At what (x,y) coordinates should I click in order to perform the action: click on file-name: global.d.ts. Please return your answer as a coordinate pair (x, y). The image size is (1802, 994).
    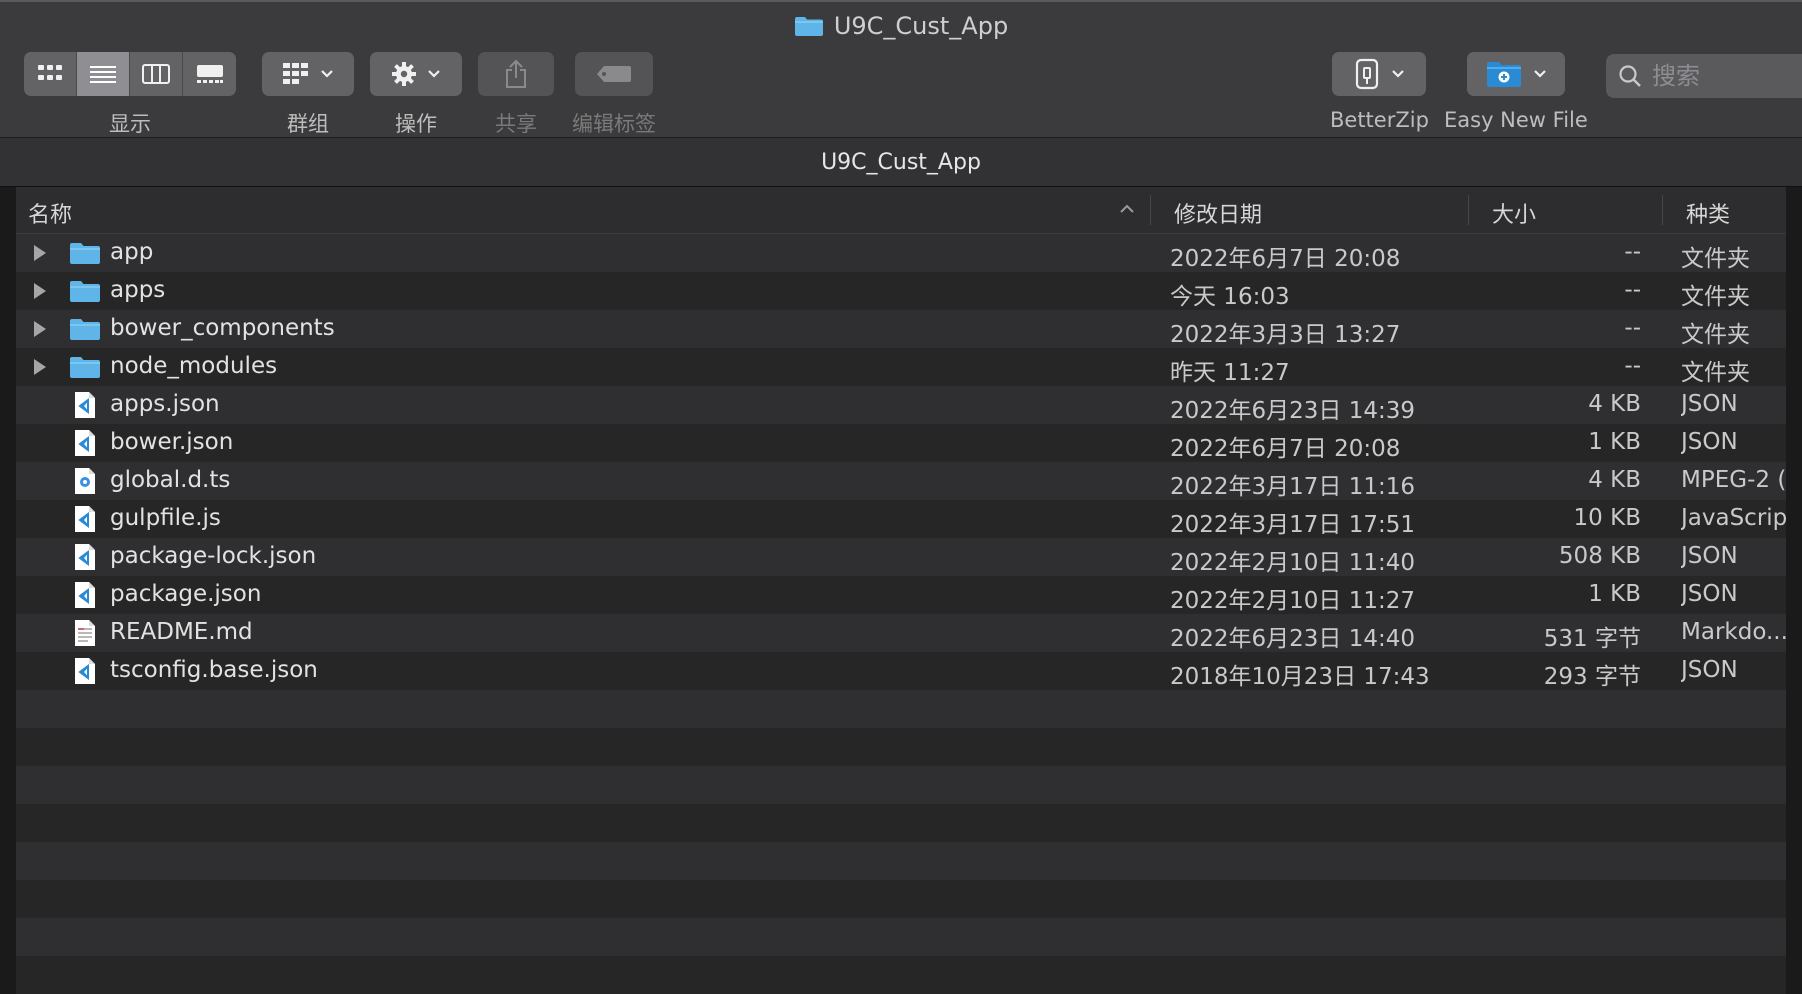
    Looking at the image, I should click on (170, 480).